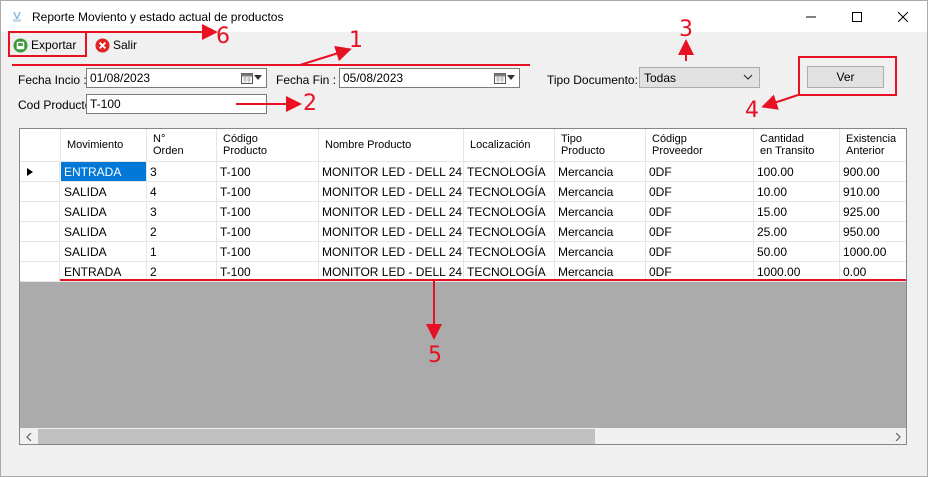 This screenshot has width=928, height=477. Describe the element at coordinates (873, 272) in the screenshot. I see `table-cell: 0.00` at that location.